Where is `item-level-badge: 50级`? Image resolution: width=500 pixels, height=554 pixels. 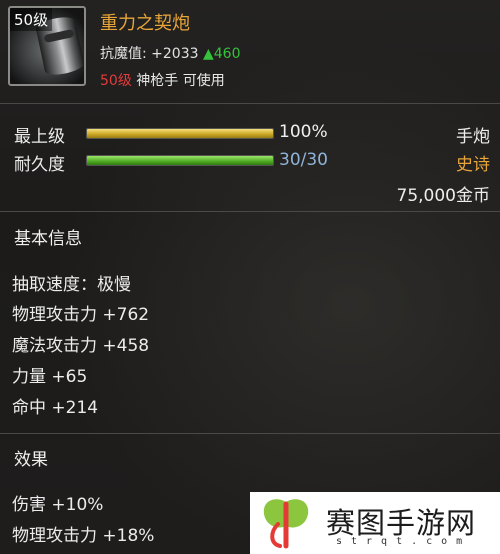 item-level-badge: 50级 is located at coordinates (31, 19).